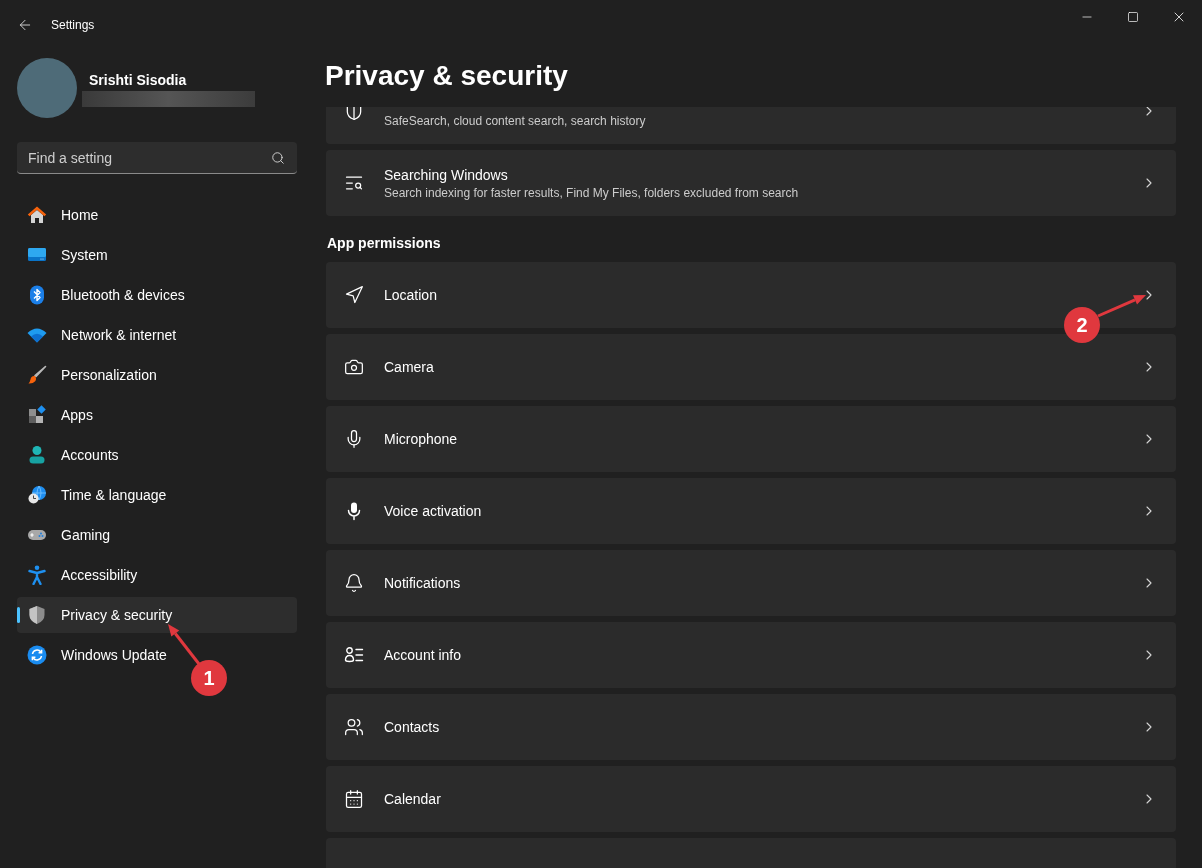  Describe the element at coordinates (354, 655) in the screenshot. I see `person-list-icon` at that location.